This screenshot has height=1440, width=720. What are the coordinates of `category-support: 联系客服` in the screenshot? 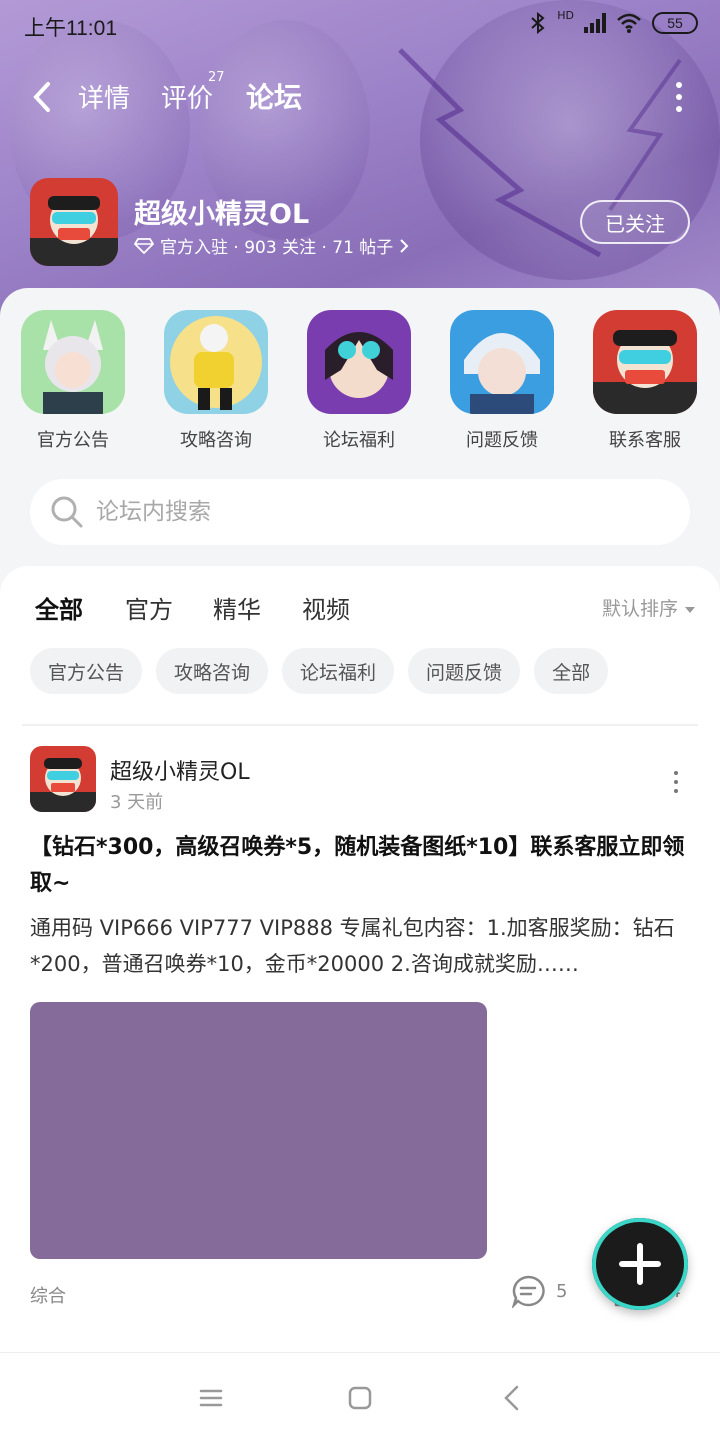 It's located at (645, 381).